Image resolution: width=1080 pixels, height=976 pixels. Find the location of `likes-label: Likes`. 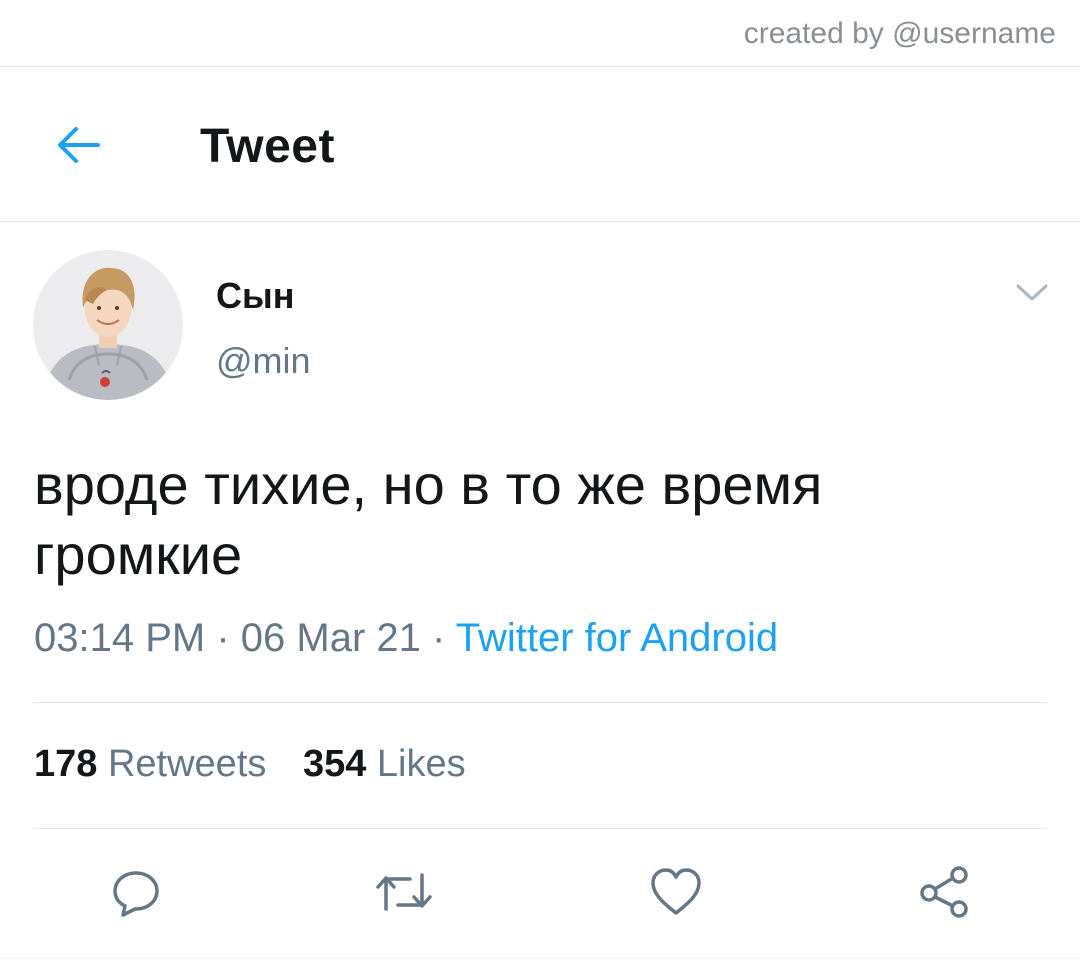

likes-label: Likes is located at coordinates (421, 764).